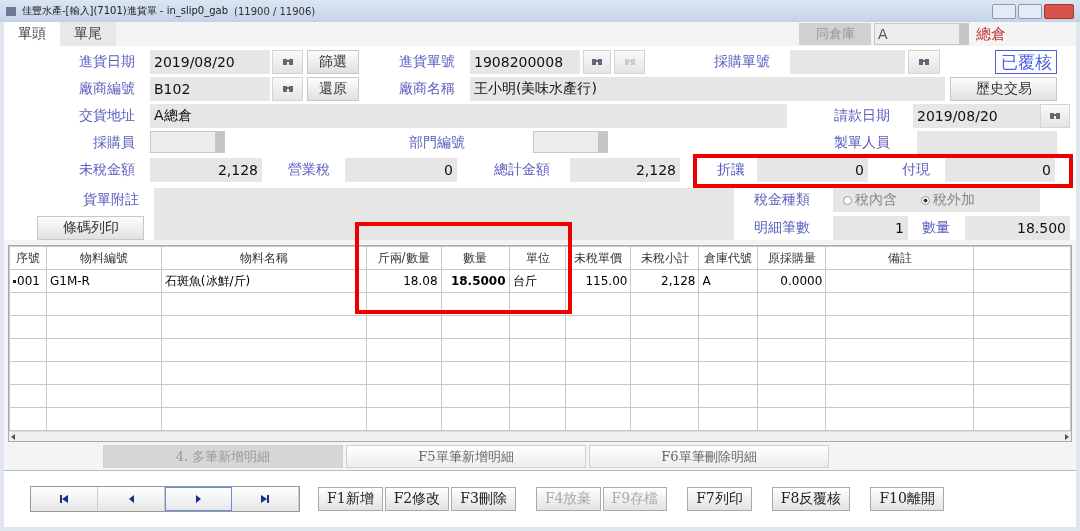 The height and width of the screenshot is (531, 1080). I want to click on column-header: 原採購量, so click(791, 258).